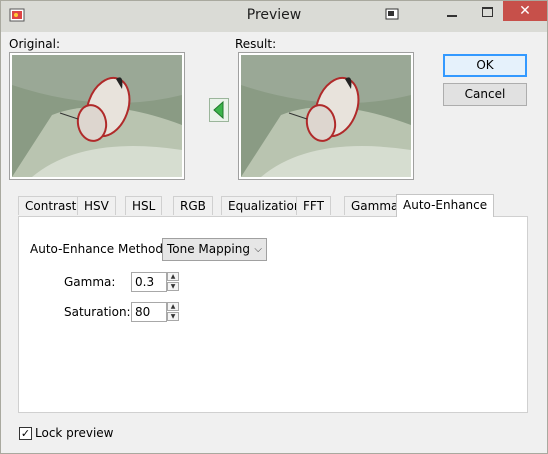 This screenshot has height=454, width=548. Describe the element at coordinates (485, 94) in the screenshot. I see `cancel-button: Cancel` at that location.